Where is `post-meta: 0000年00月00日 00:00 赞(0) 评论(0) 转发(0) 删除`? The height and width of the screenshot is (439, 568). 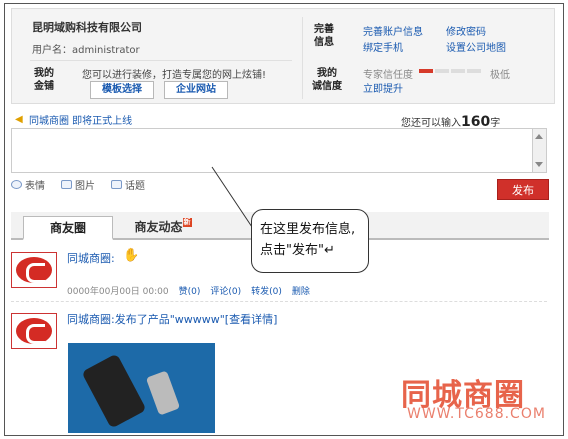
post-meta: 0000年00月00日 00:00 赞(0) 评论(0) 转发(0) 删除 is located at coordinates (188, 290).